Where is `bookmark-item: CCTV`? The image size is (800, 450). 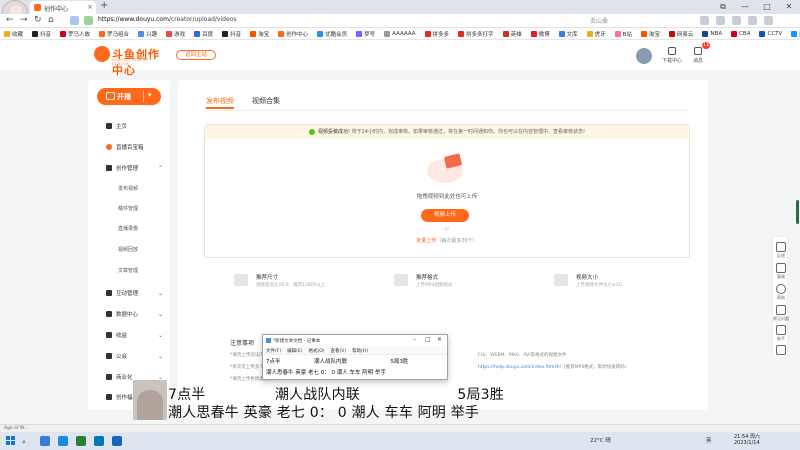 bookmark-item: CCTV is located at coordinates (770, 33).